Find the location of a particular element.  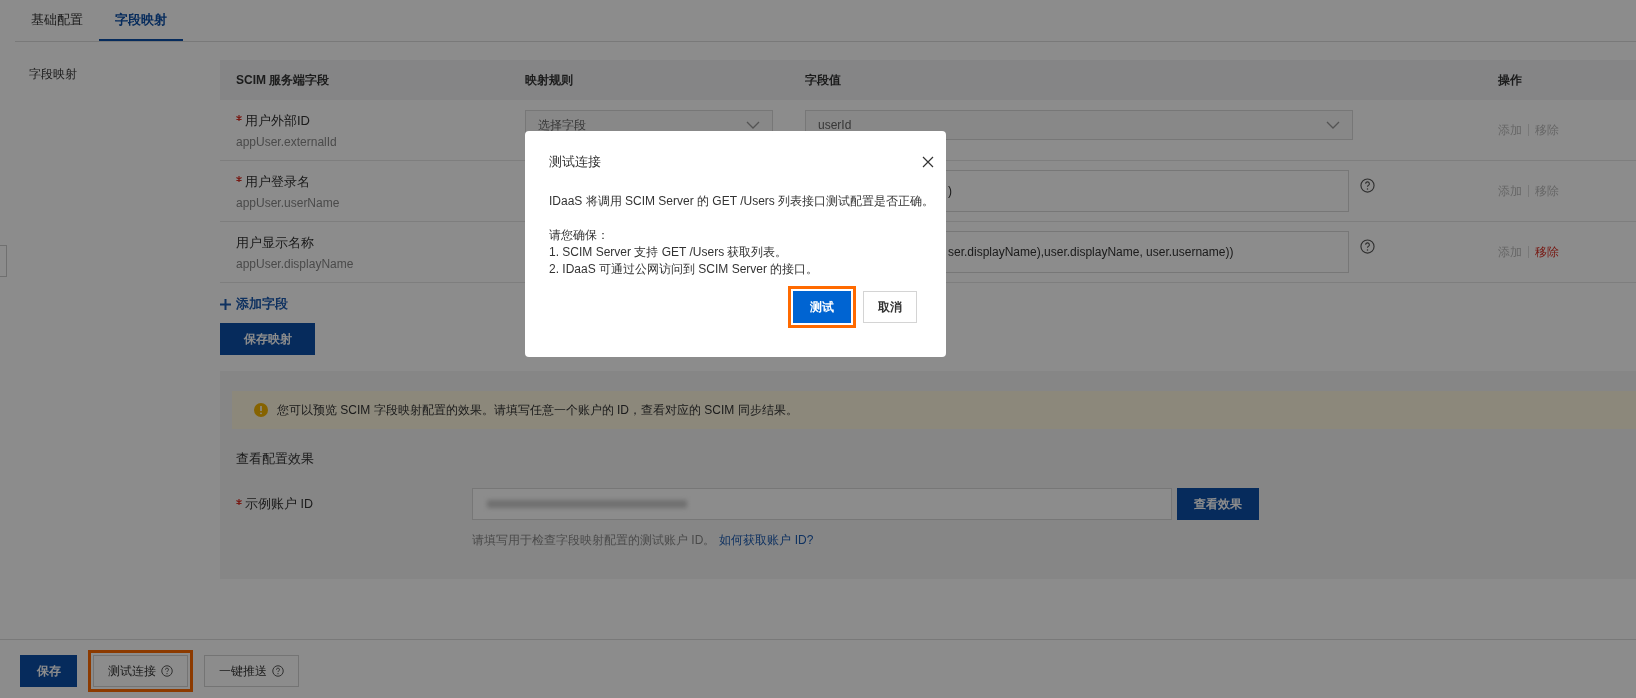

field-label: 示例账户 ID is located at coordinates (279, 504).